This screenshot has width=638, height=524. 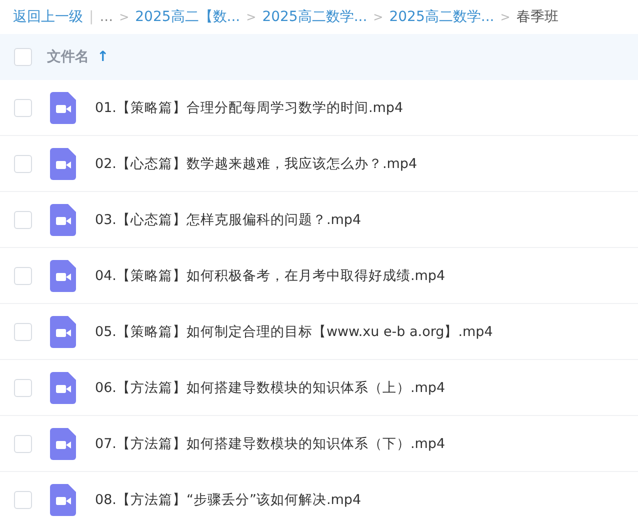 I want to click on select-all-checkbox, so click(x=23, y=57).